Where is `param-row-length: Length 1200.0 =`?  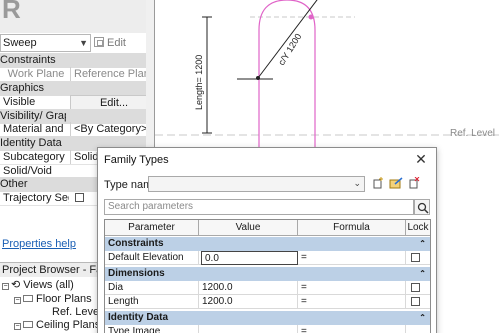 param-row-length: Length 1200.0 = is located at coordinates (267, 302).